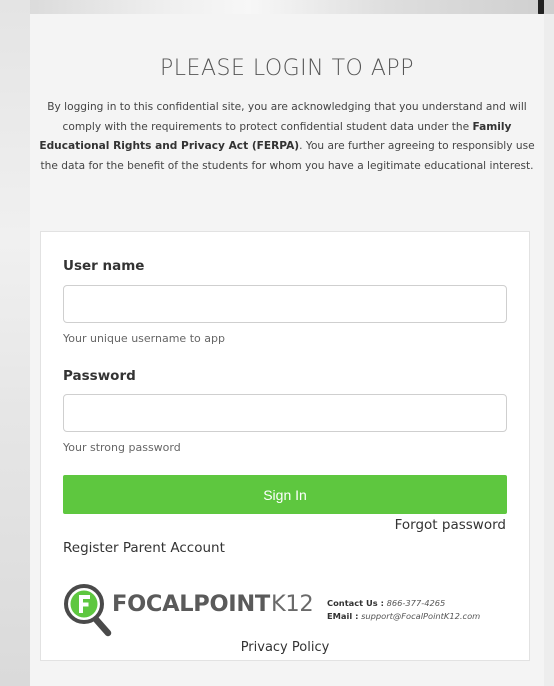  What do you see at coordinates (421, 616) in the screenshot?
I see `contact-email: support@FocalPointK12.com` at bounding box center [421, 616].